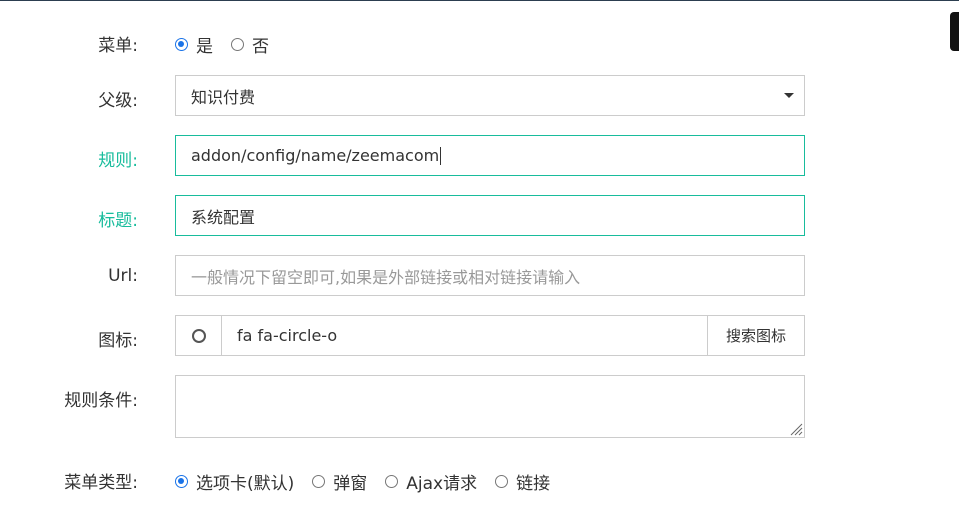 The height and width of the screenshot is (512, 959). I want to click on title-input: 系统配置, so click(490, 215).